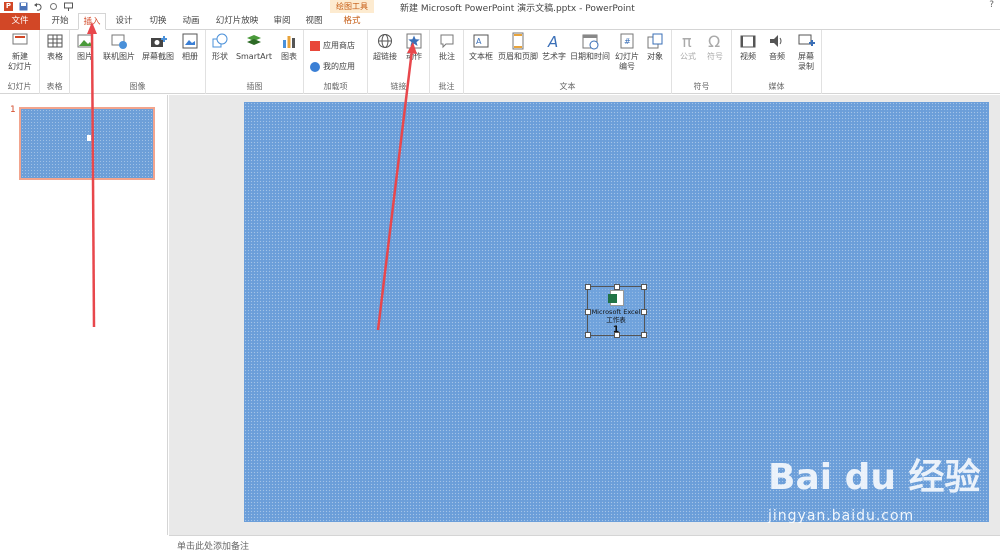 Image resolution: width=1000 pixels, height=555 pixels. I want to click on slide-thumbnails-pane: 1, so click(84, 315).